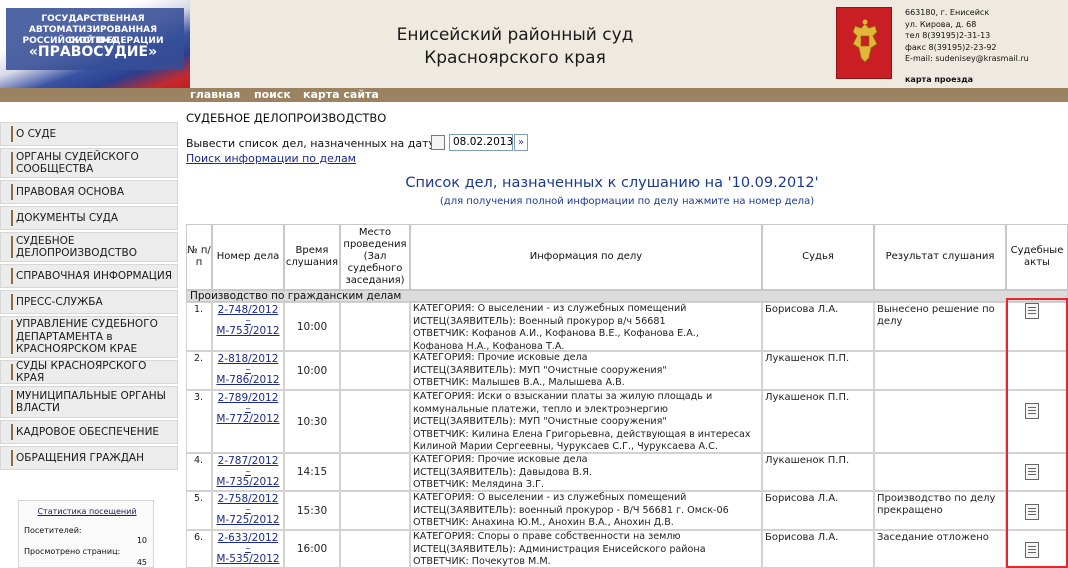 The image size is (1068, 568). What do you see at coordinates (87, 511) in the screenshot?
I see `stats-title: Статистика посещений` at bounding box center [87, 511].